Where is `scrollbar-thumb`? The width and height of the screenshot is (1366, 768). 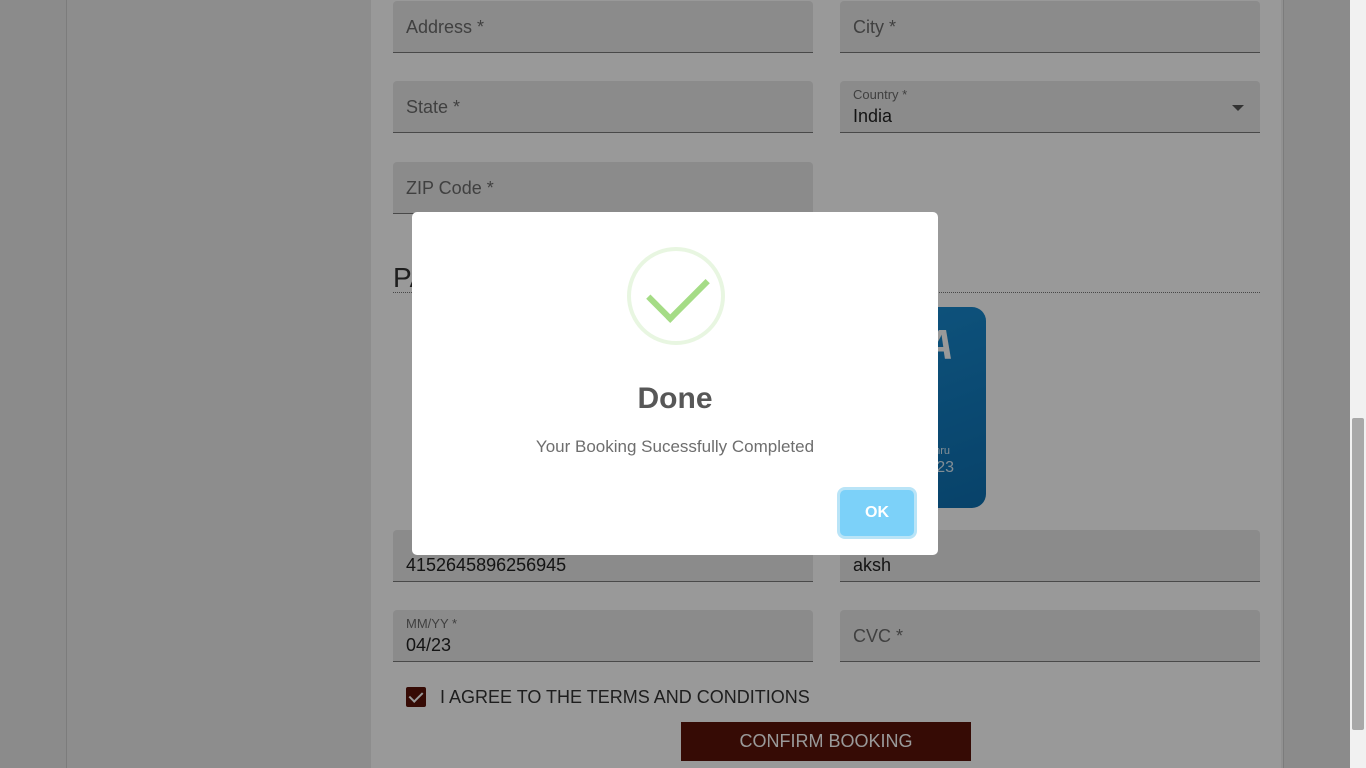
scrollbar-thumb is located at coordinates (1358, 574).